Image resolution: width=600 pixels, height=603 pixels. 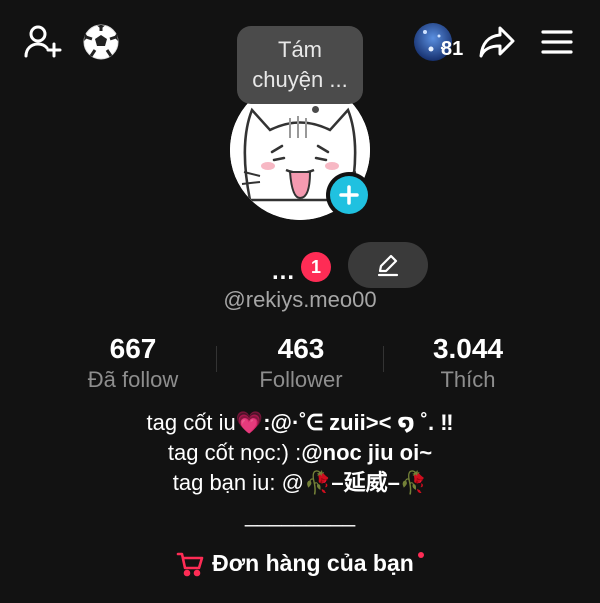 I want to click on bio-line-3-mid: –延威–, so click(x=365, y=482).